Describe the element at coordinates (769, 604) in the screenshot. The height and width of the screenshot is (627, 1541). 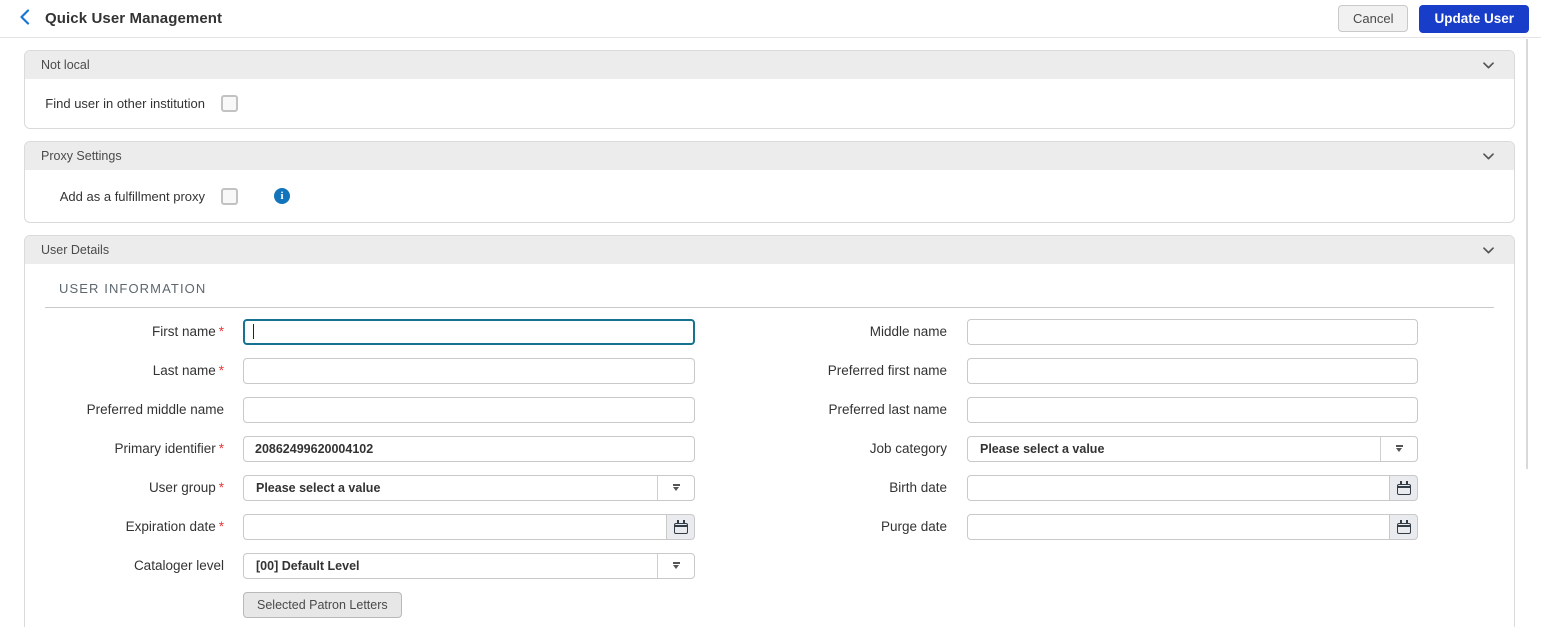
I see `form-row: Selected Patron Letters` at that location.